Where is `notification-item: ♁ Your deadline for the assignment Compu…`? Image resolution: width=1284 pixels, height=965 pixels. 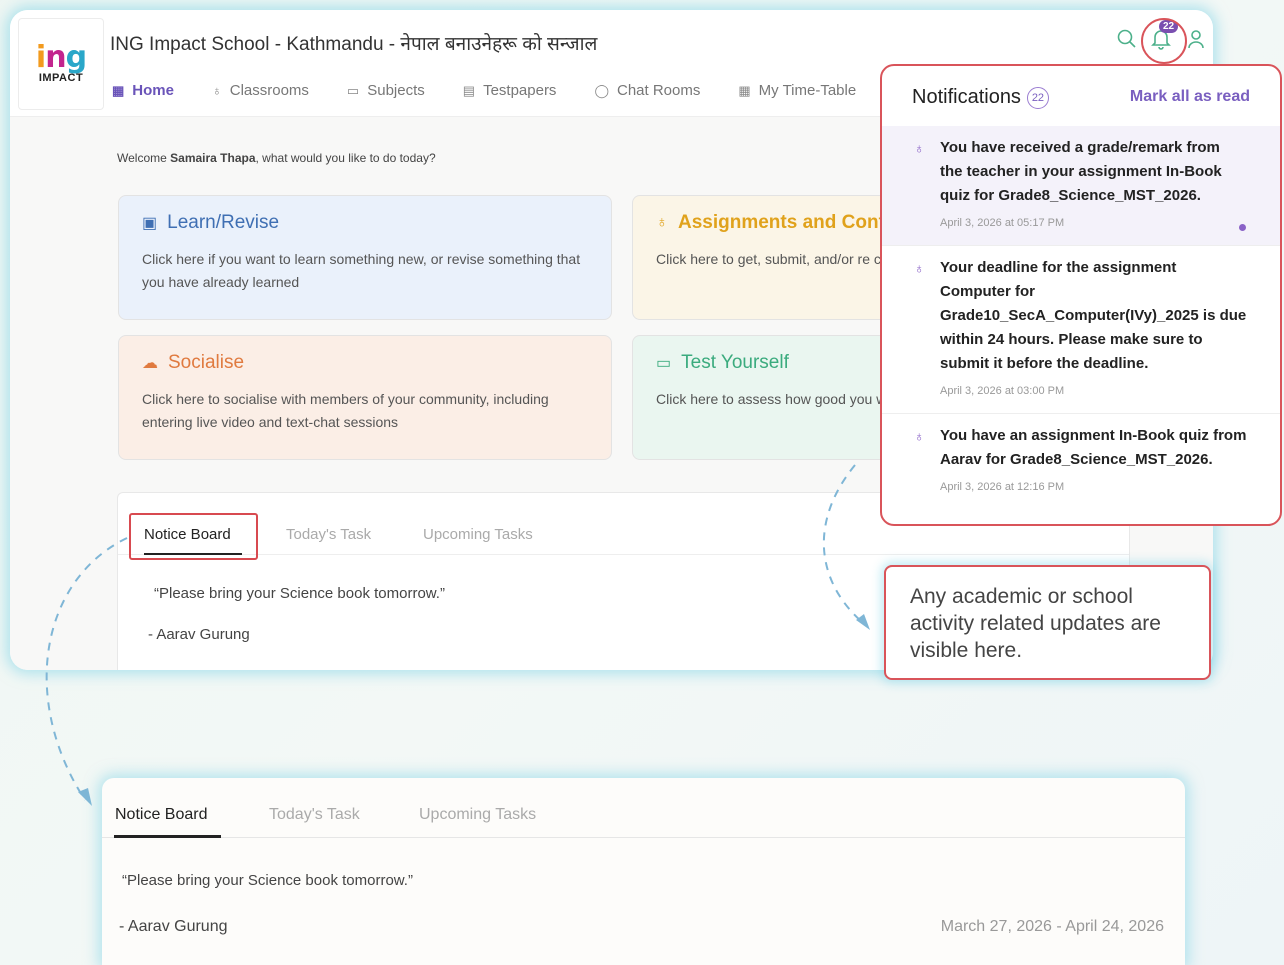 notification-item: ♁ Your deadline for the assignment Compu… is located at coordinates (1081, 330).